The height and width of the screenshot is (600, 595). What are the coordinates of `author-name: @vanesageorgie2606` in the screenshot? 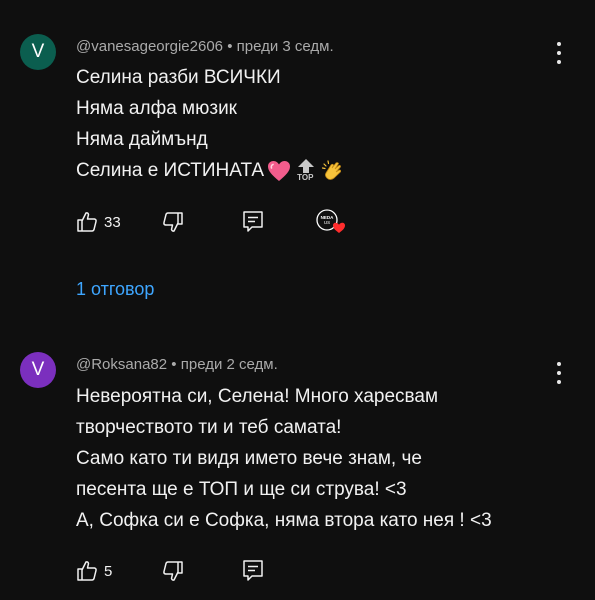 It's located at (149, 46).